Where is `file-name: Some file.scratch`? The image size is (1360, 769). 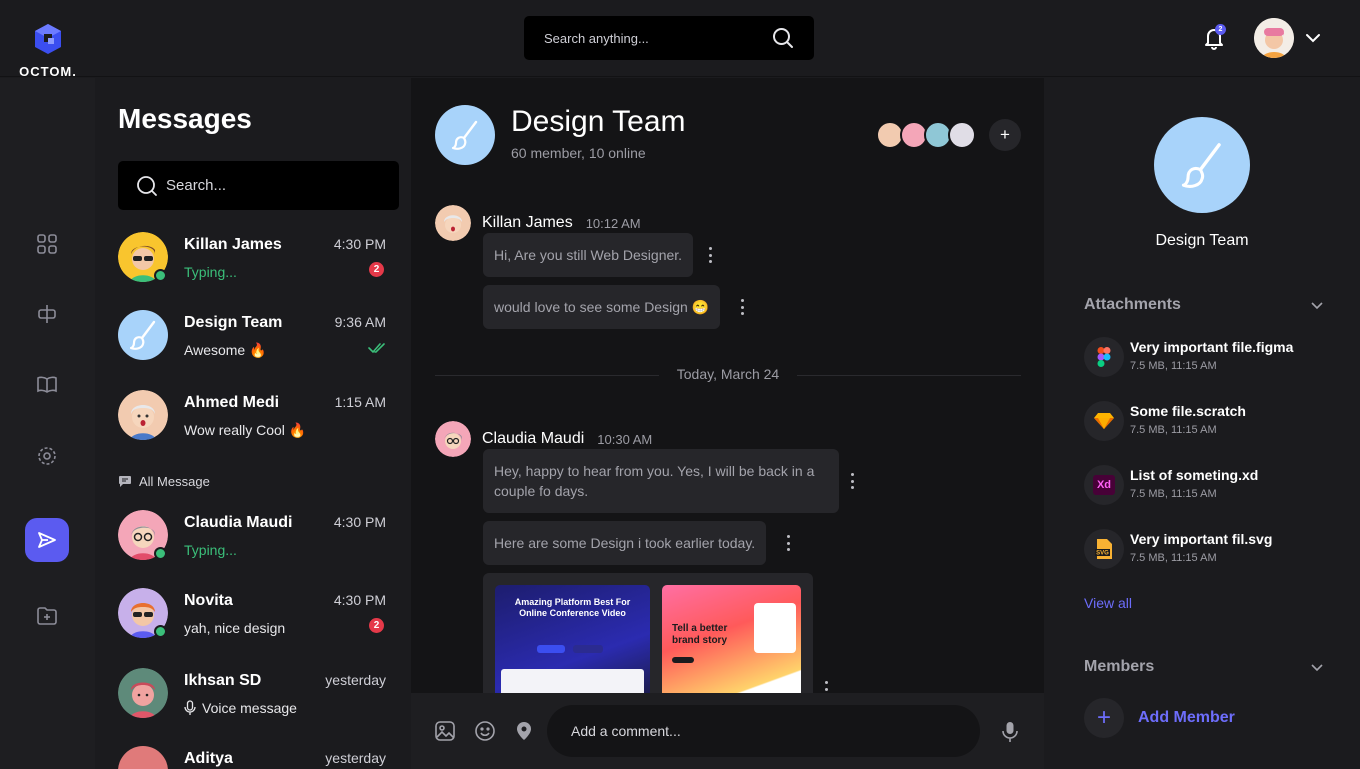
file-name: Some file.scratch is located at coordinates (1188, 411).